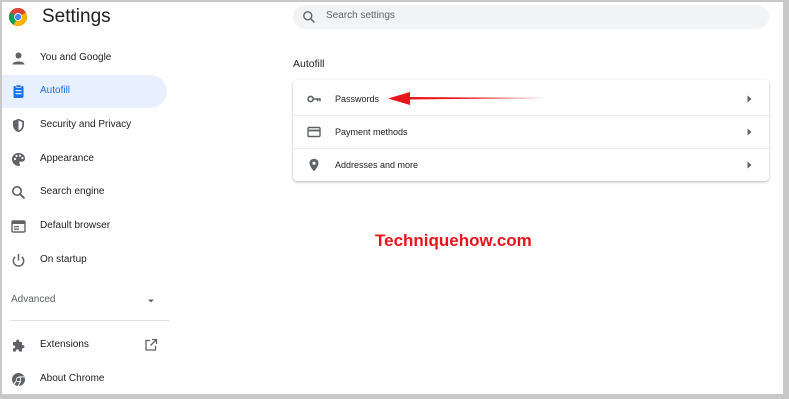  I want to click on row-label: Payment methods, so click(371, 132).